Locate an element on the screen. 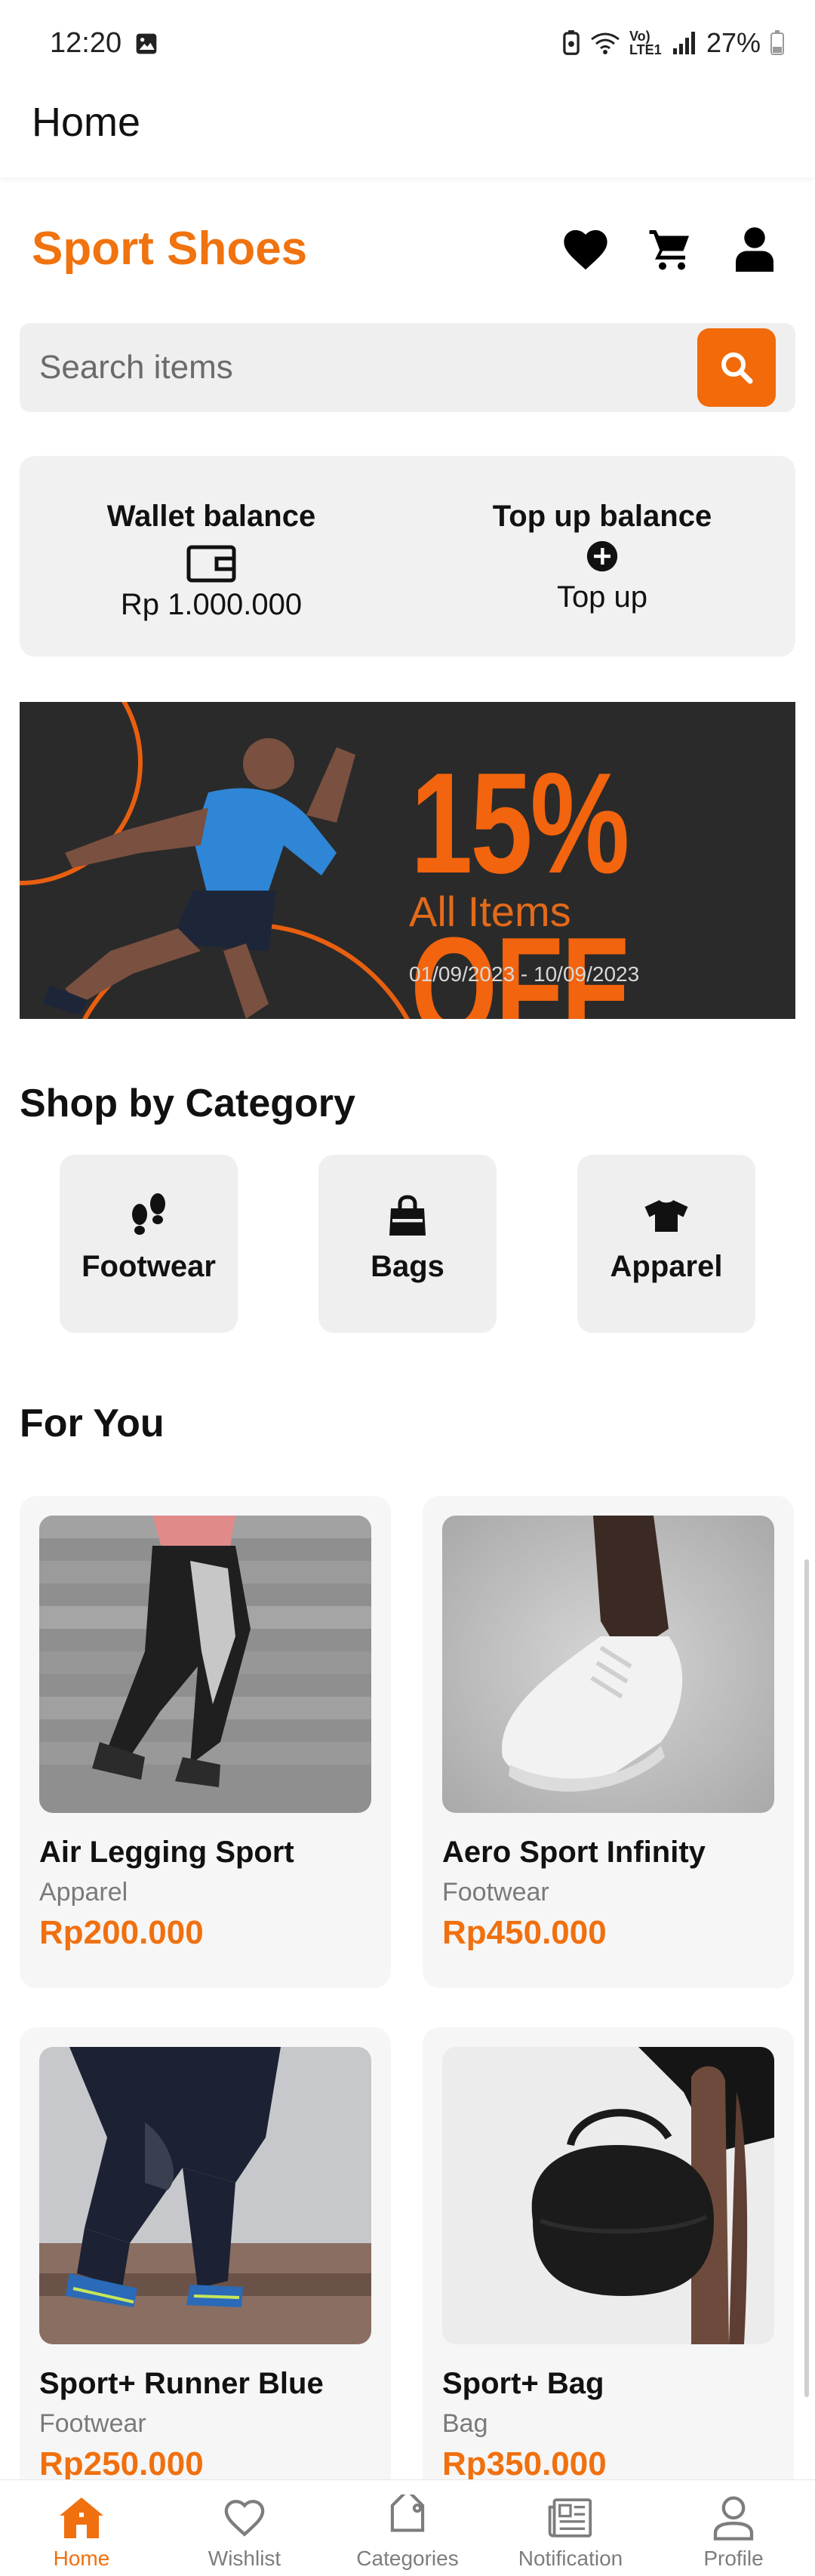  nav-label: Home is located at coordinates (81, 2558).